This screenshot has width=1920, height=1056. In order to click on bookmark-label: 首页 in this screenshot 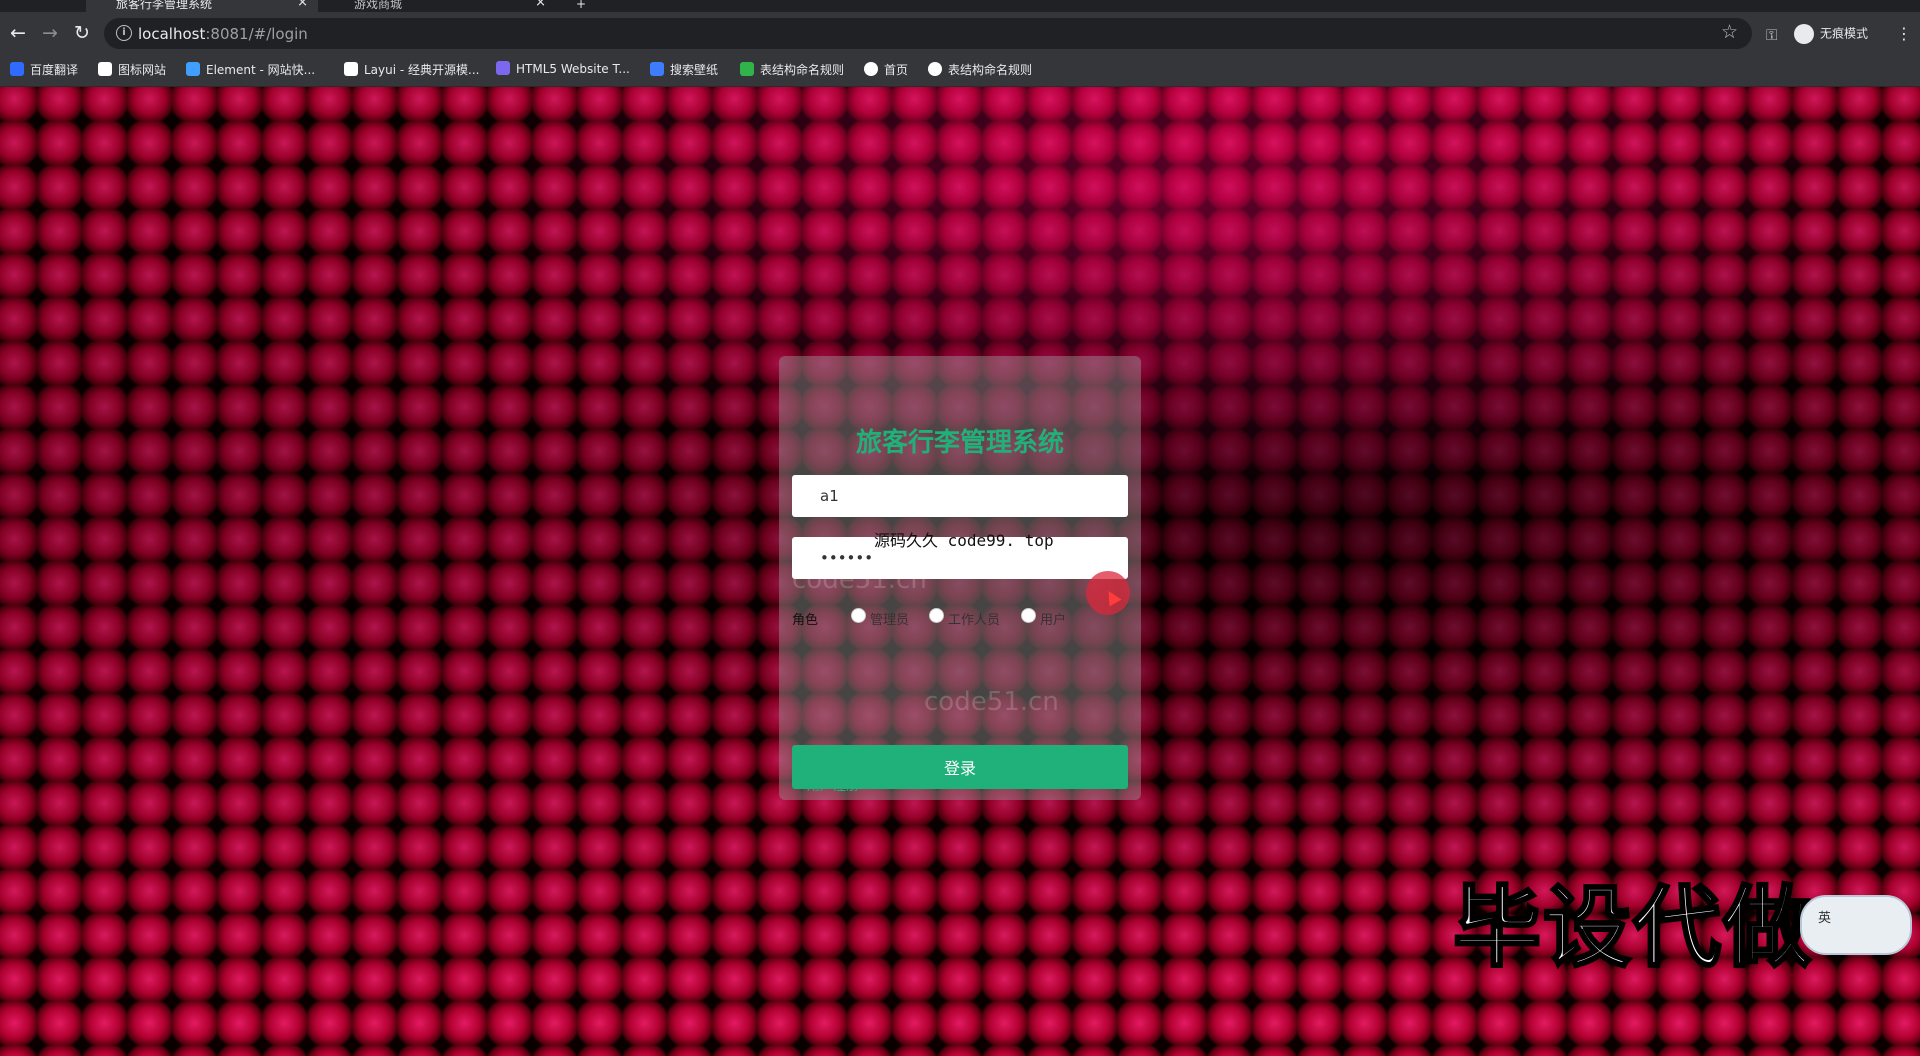, I will do `click(896, 70)`.